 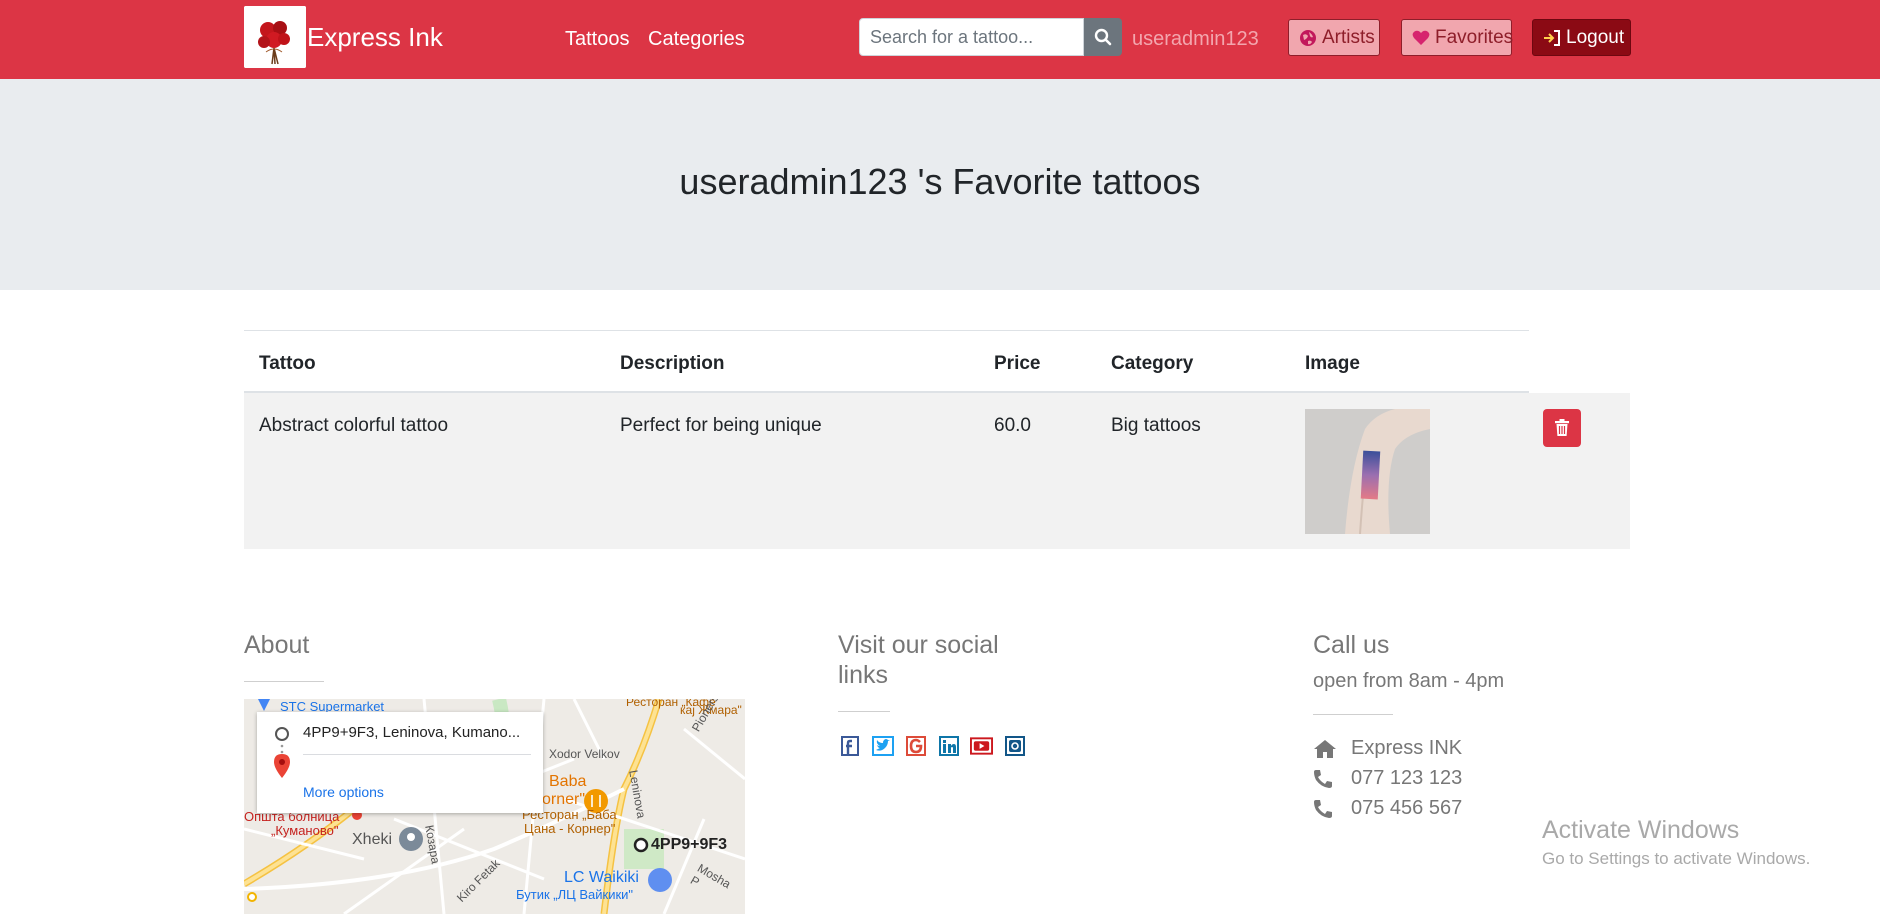 I want to click on column-header-description: Description, so click(x=672, y=363).